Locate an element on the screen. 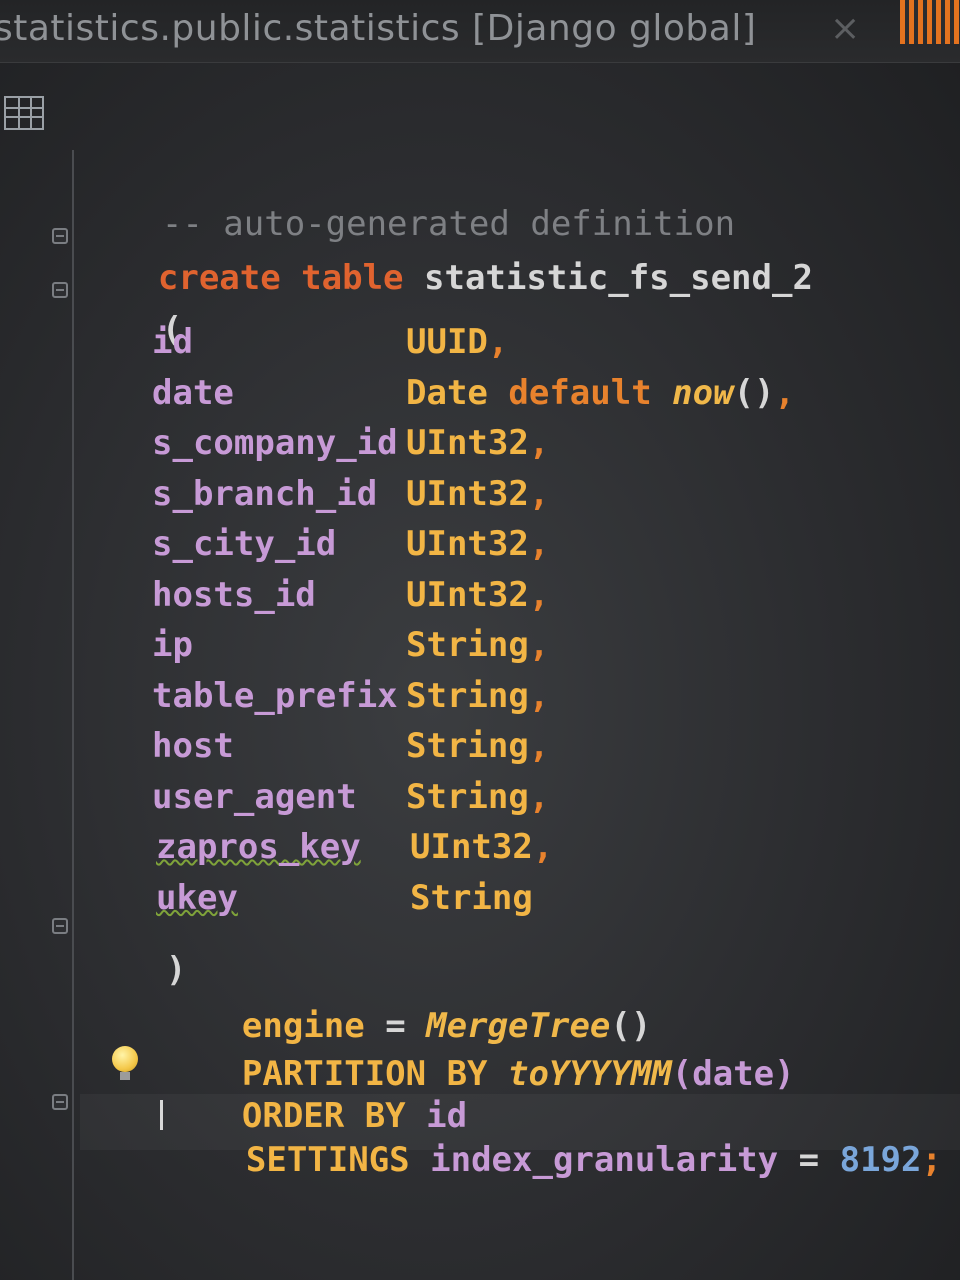 This screenshot has height=1280, width=960. column-type-group: String is located at coordinates (471, 898).